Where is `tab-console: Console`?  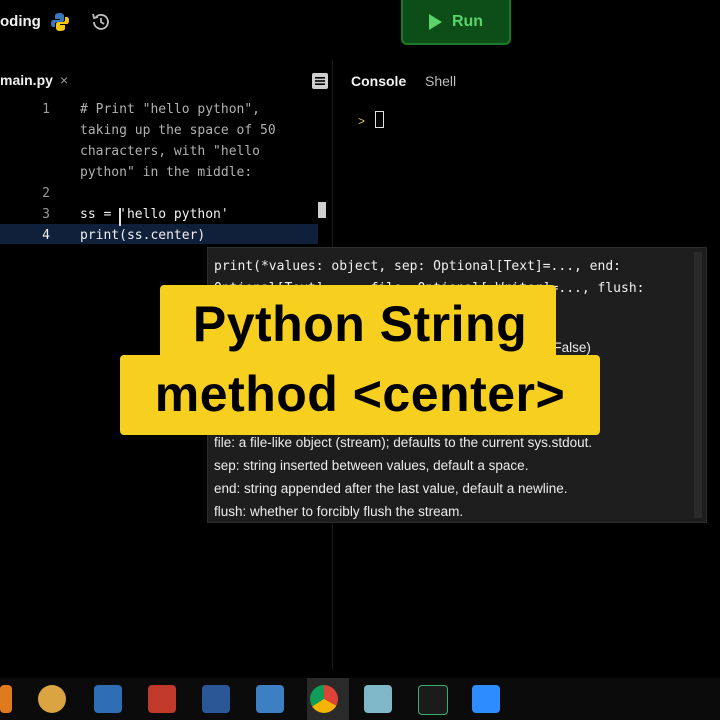
tab-console: Console is located at coordinates (378, 81).